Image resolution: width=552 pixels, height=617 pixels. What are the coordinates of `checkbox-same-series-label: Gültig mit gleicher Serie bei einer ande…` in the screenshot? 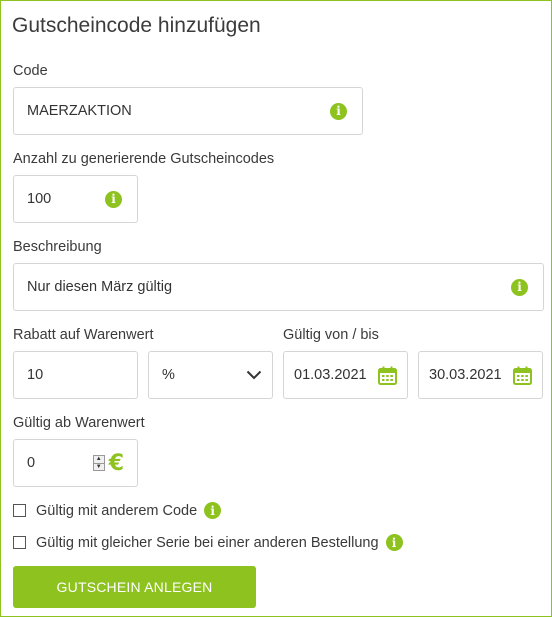 It's located at (207, 542).